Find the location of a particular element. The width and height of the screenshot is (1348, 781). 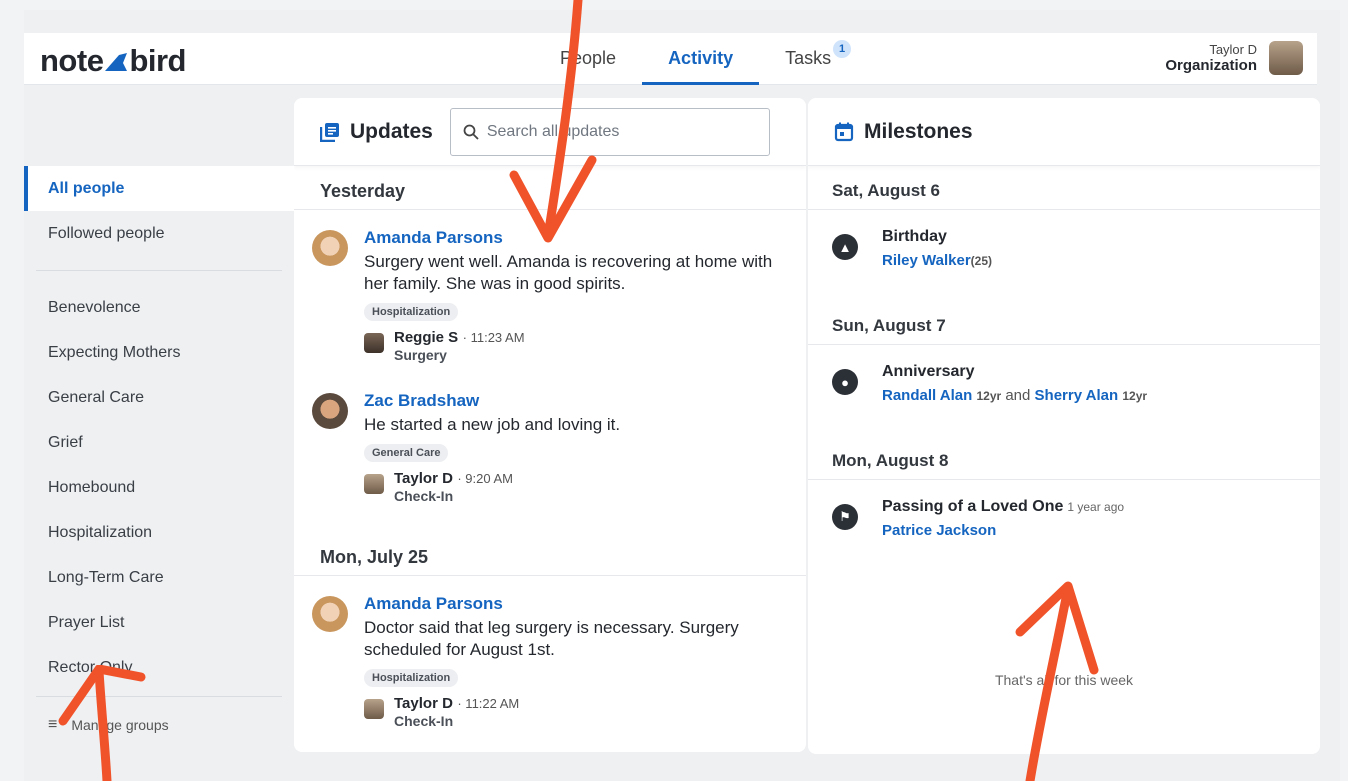

author-name: Reggie S is located at coordinates (426, 337).